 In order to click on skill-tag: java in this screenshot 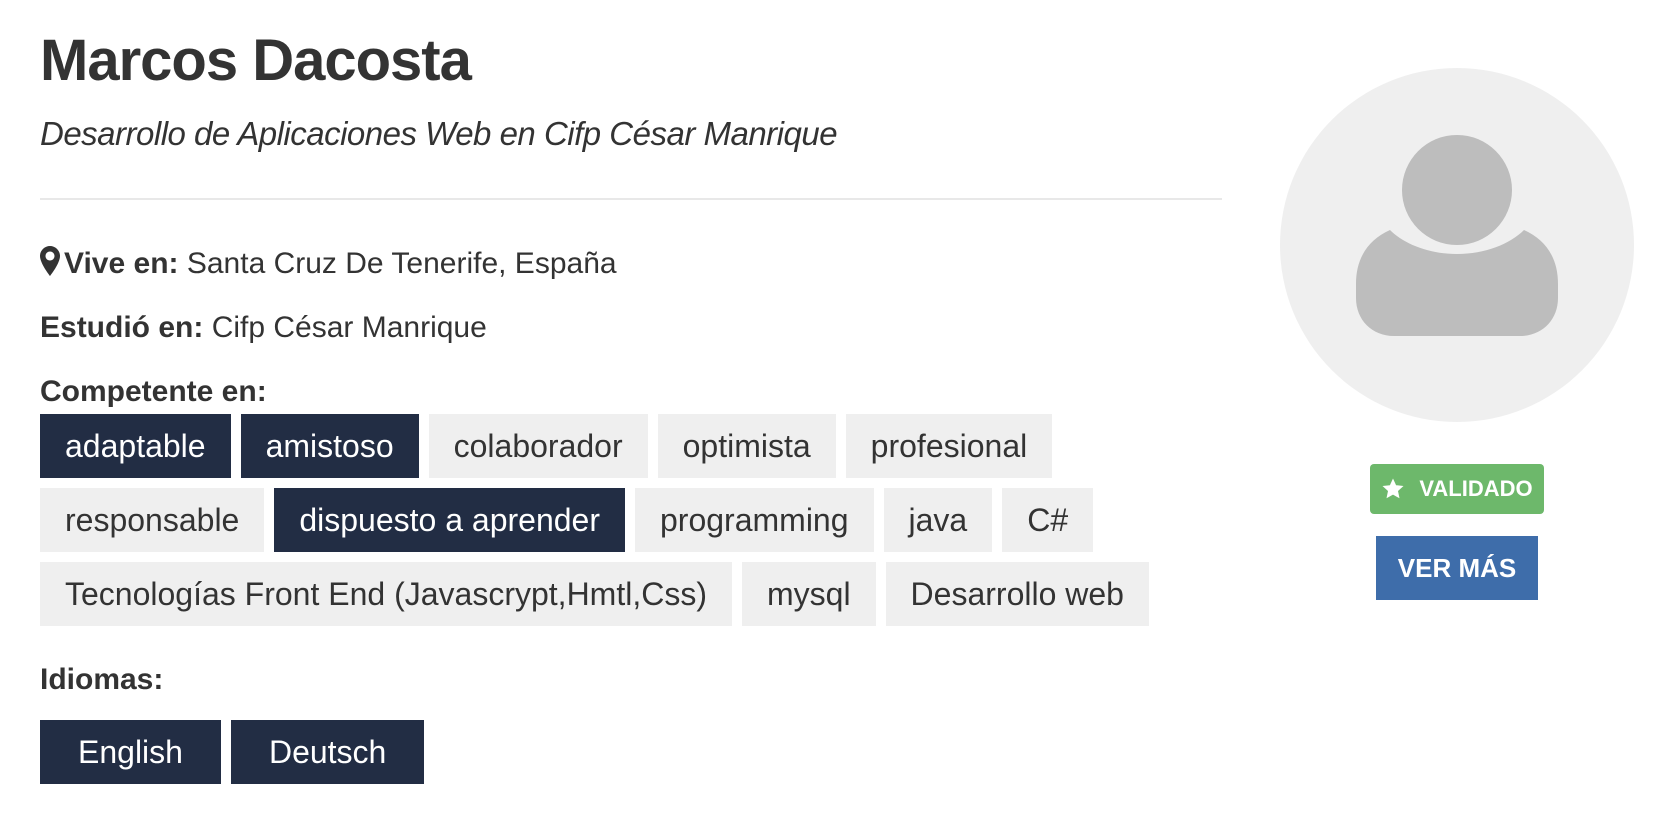, I will do `click(938, 520)`.